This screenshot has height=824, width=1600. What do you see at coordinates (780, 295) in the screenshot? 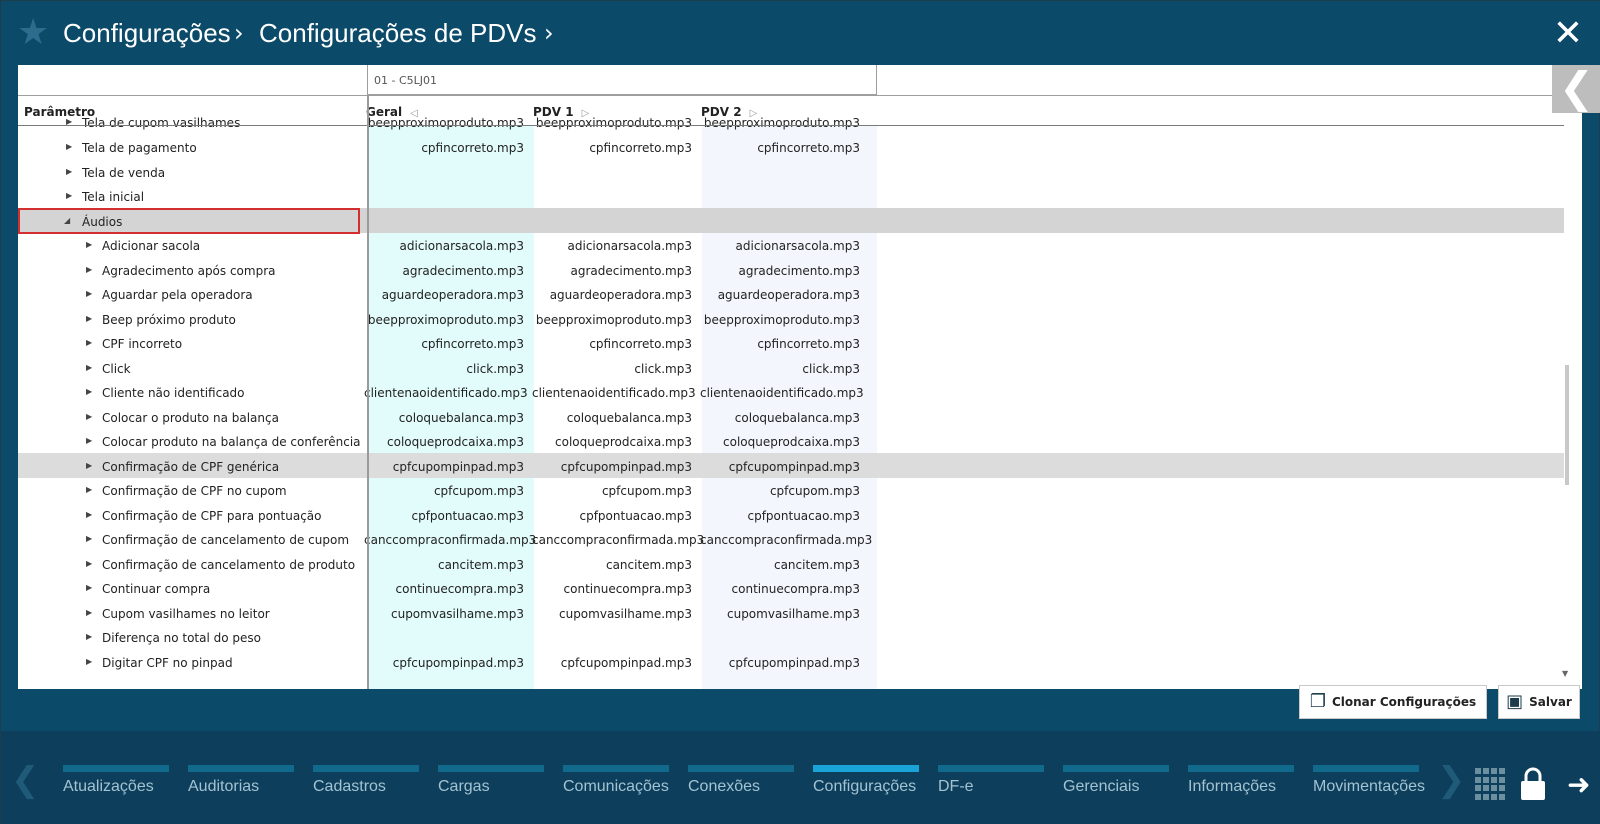
I see `cell-pdv2: aguardeoperadora.mp3` at bounding box center [780, 295].